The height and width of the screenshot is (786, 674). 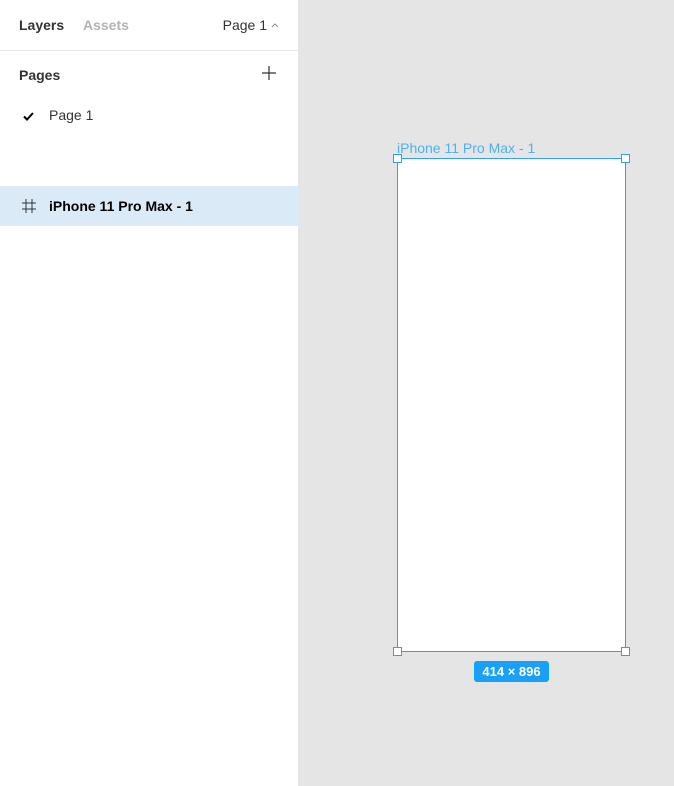 I want to click on frame-icon, so click(x=29, y=208).